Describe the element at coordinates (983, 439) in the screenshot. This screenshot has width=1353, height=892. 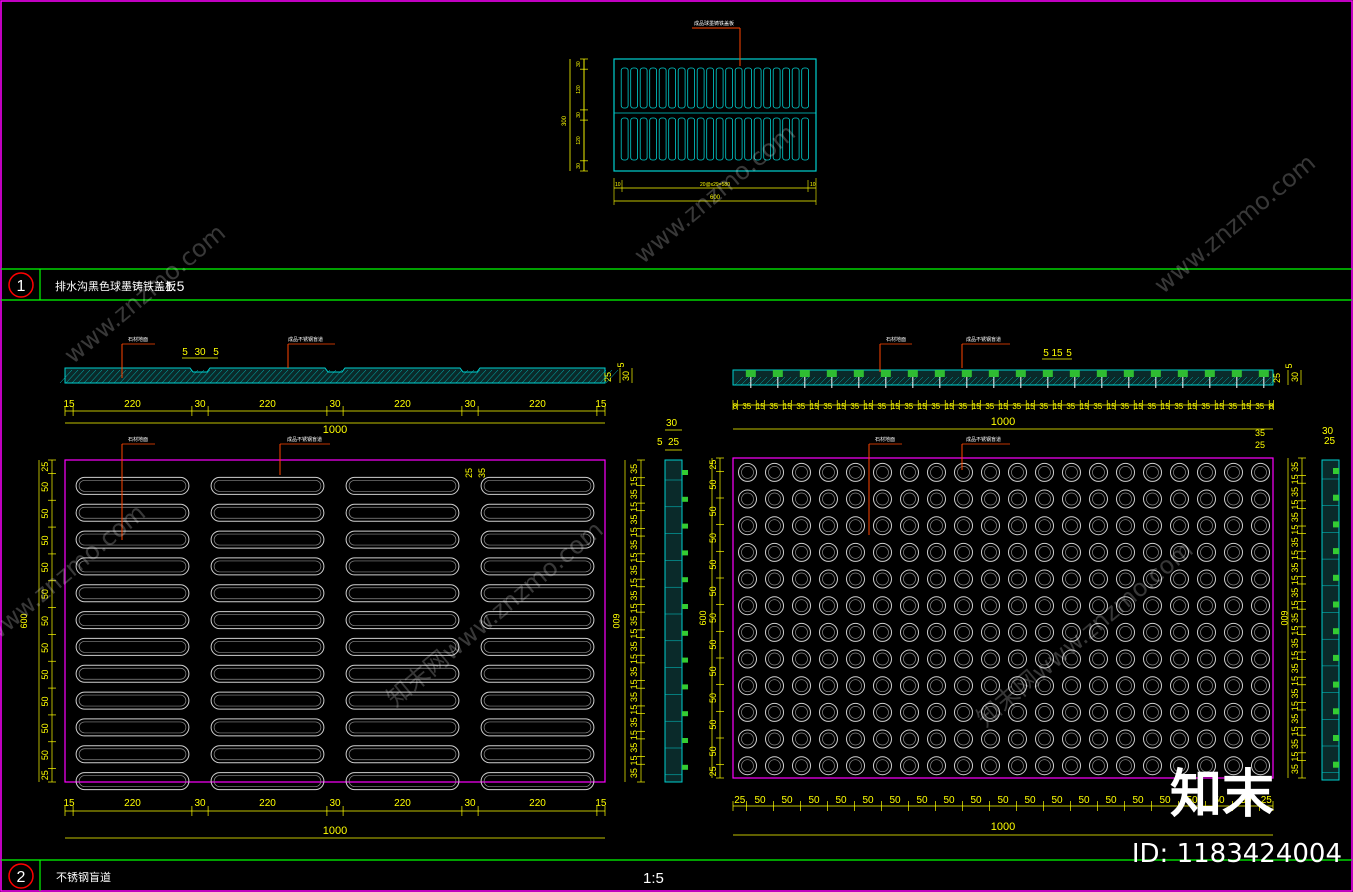
I see `dot-plan-callout-b: 成品不锈钢盲道` at that location.